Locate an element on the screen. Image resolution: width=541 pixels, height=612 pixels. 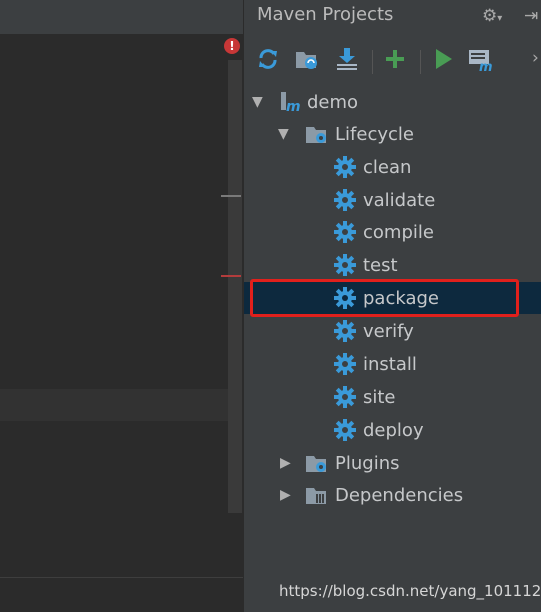
goal-label: install is located at coordinates (390, 364).